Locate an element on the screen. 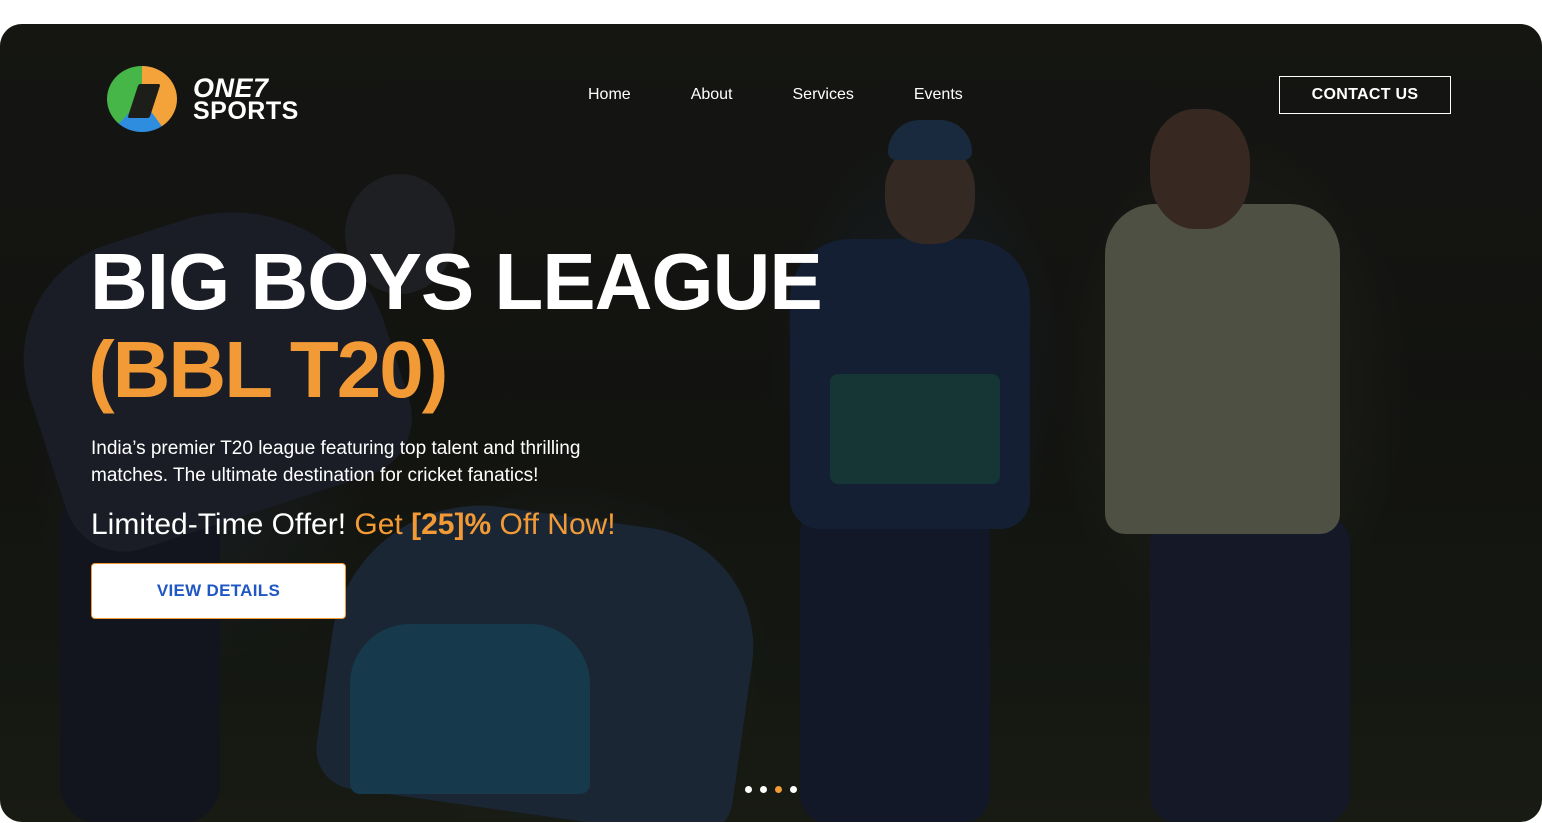  brand-logo: ONE7 SPORTS is located at coordinates (203, 99).